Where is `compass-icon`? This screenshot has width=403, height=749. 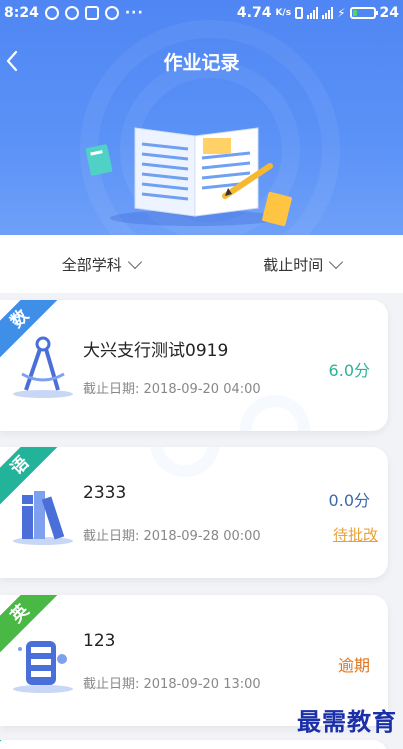 compass-icon is located at coordinates (43, 367).